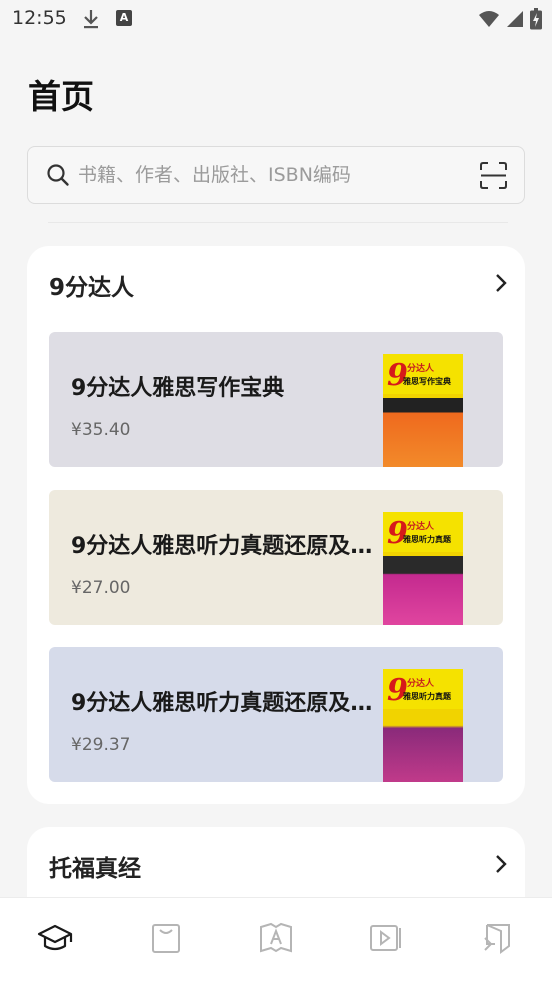 Image resolution: width=552 pixels, height=983 pixels. Describe the element at coordinates (95, 869) in the screenshot. I see `section-title: 托福真经` at that location.